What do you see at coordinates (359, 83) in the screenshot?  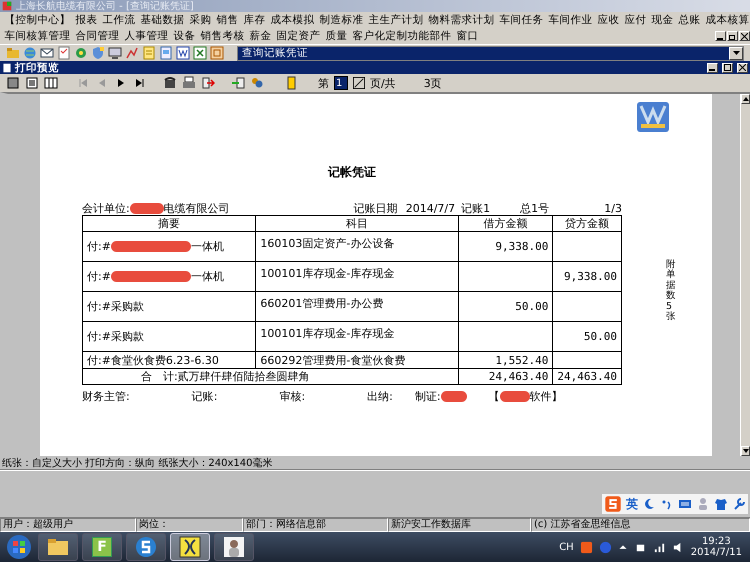 I see `spinner-icon` at bounding box center [359, 83].